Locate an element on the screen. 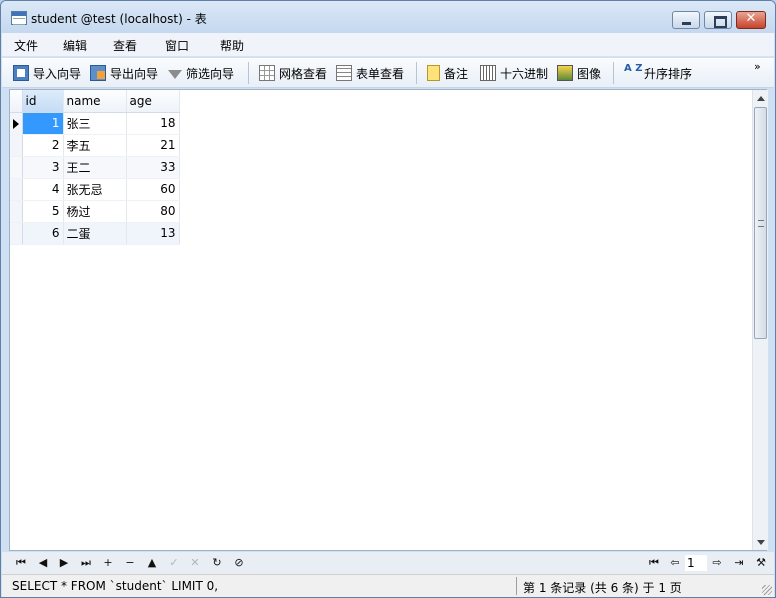 The image size is (776, 598). cell-name: 杨过 is located at coordinates (95, 211).